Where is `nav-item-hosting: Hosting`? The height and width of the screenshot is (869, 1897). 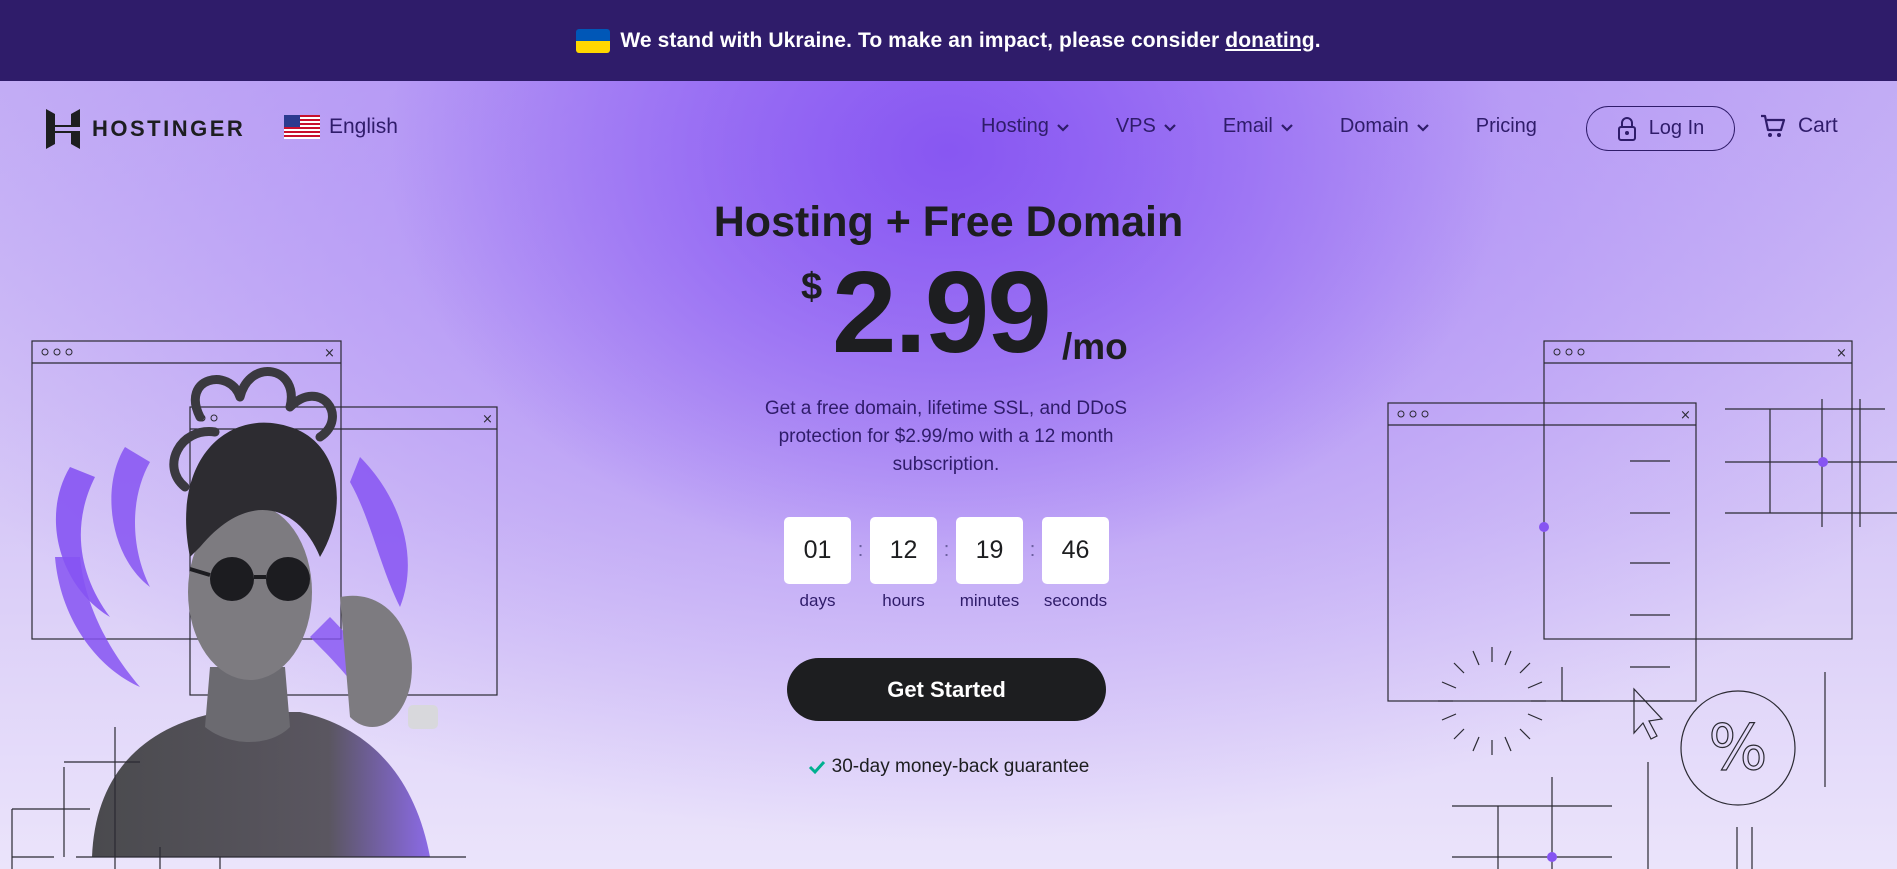 nav-item-hosting: Hosting is located at coordinates (1026, 126).